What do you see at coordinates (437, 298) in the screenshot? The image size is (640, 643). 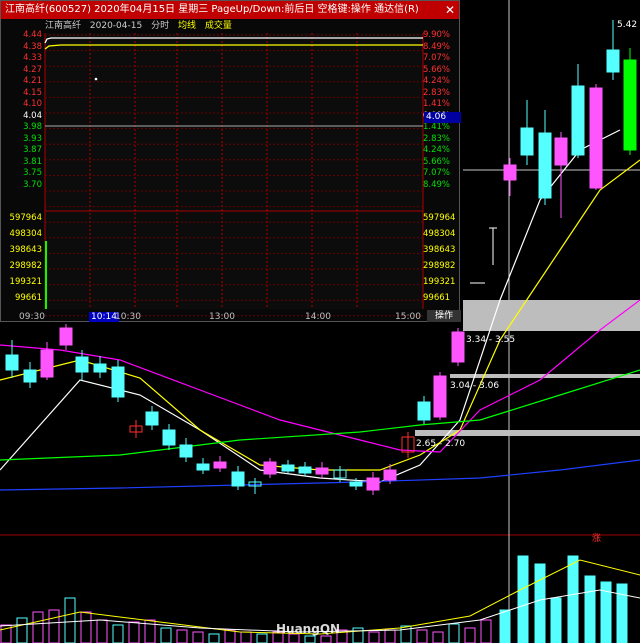 I see `volume-label-right-5: 99661` at bounding box center [437, 298].